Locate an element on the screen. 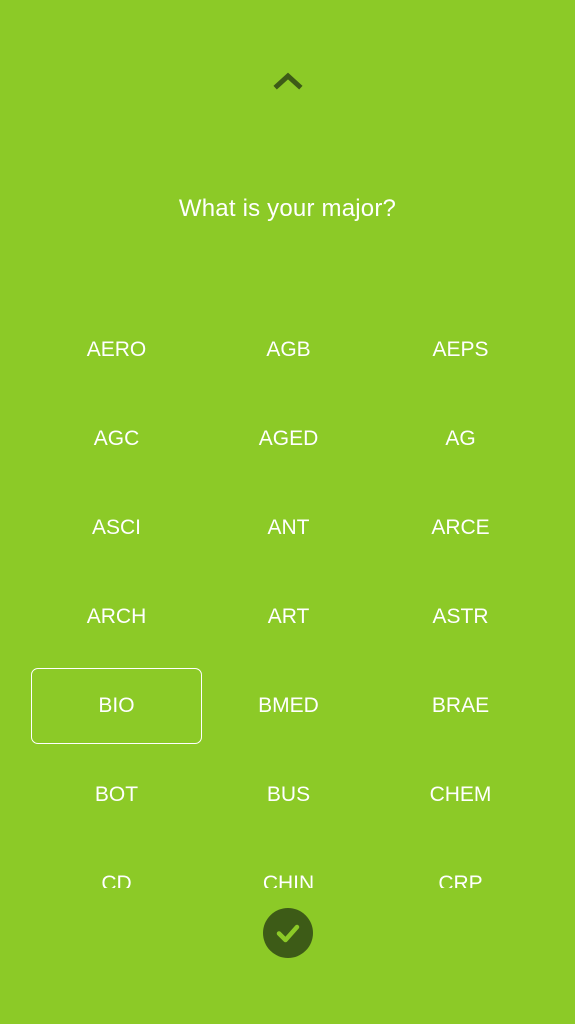 The image size is (575, 1024). major-option: BUS is located at coordinates (288, 795).